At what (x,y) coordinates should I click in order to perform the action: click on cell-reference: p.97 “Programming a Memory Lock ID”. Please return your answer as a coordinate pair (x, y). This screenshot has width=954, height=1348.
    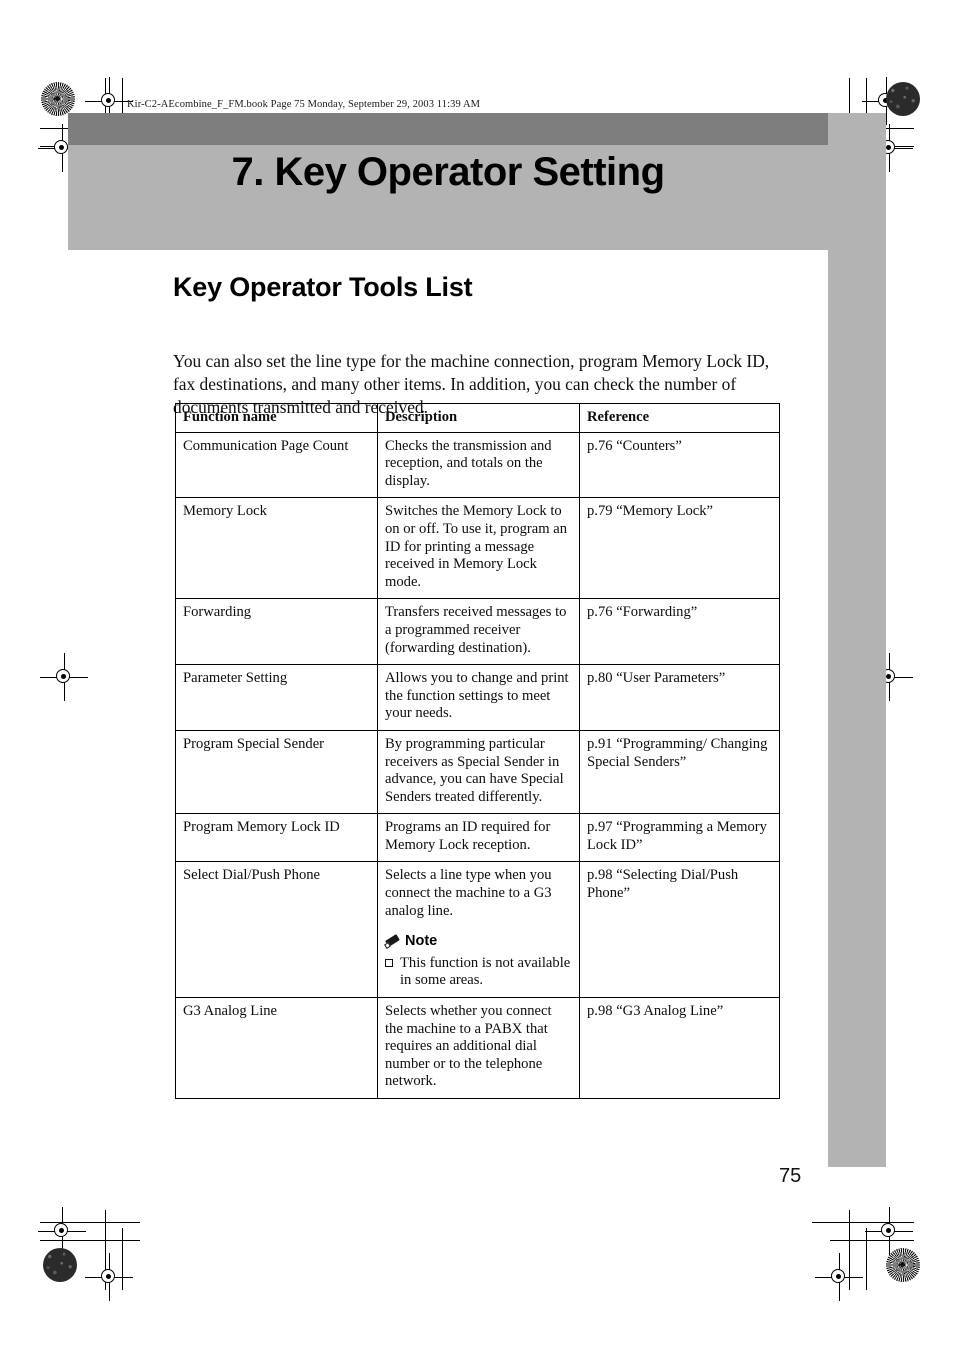
    Looking at the image, I should click on (679, 838).